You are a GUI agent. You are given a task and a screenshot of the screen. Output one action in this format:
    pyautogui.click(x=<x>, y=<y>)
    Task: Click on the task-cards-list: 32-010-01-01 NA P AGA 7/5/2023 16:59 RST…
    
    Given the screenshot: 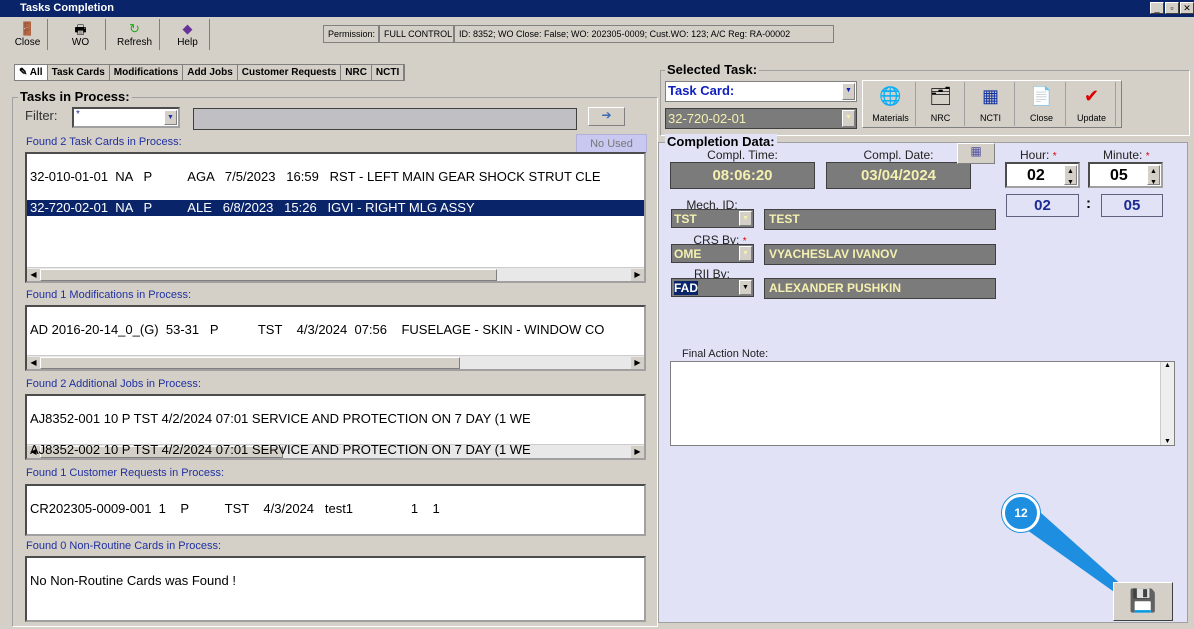 What is the action you would take?
    pyautogui.click(x=335, y=217)
    